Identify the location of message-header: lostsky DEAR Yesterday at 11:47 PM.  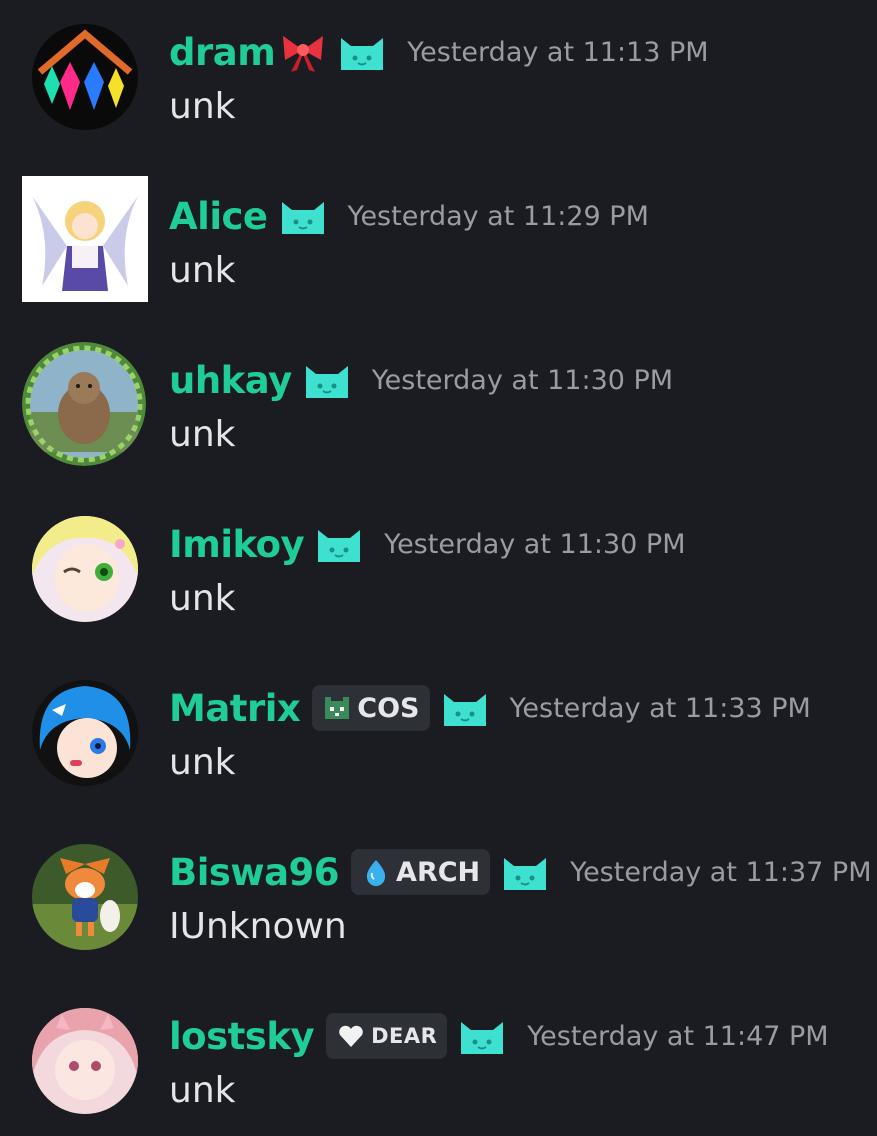
(499, 1036).